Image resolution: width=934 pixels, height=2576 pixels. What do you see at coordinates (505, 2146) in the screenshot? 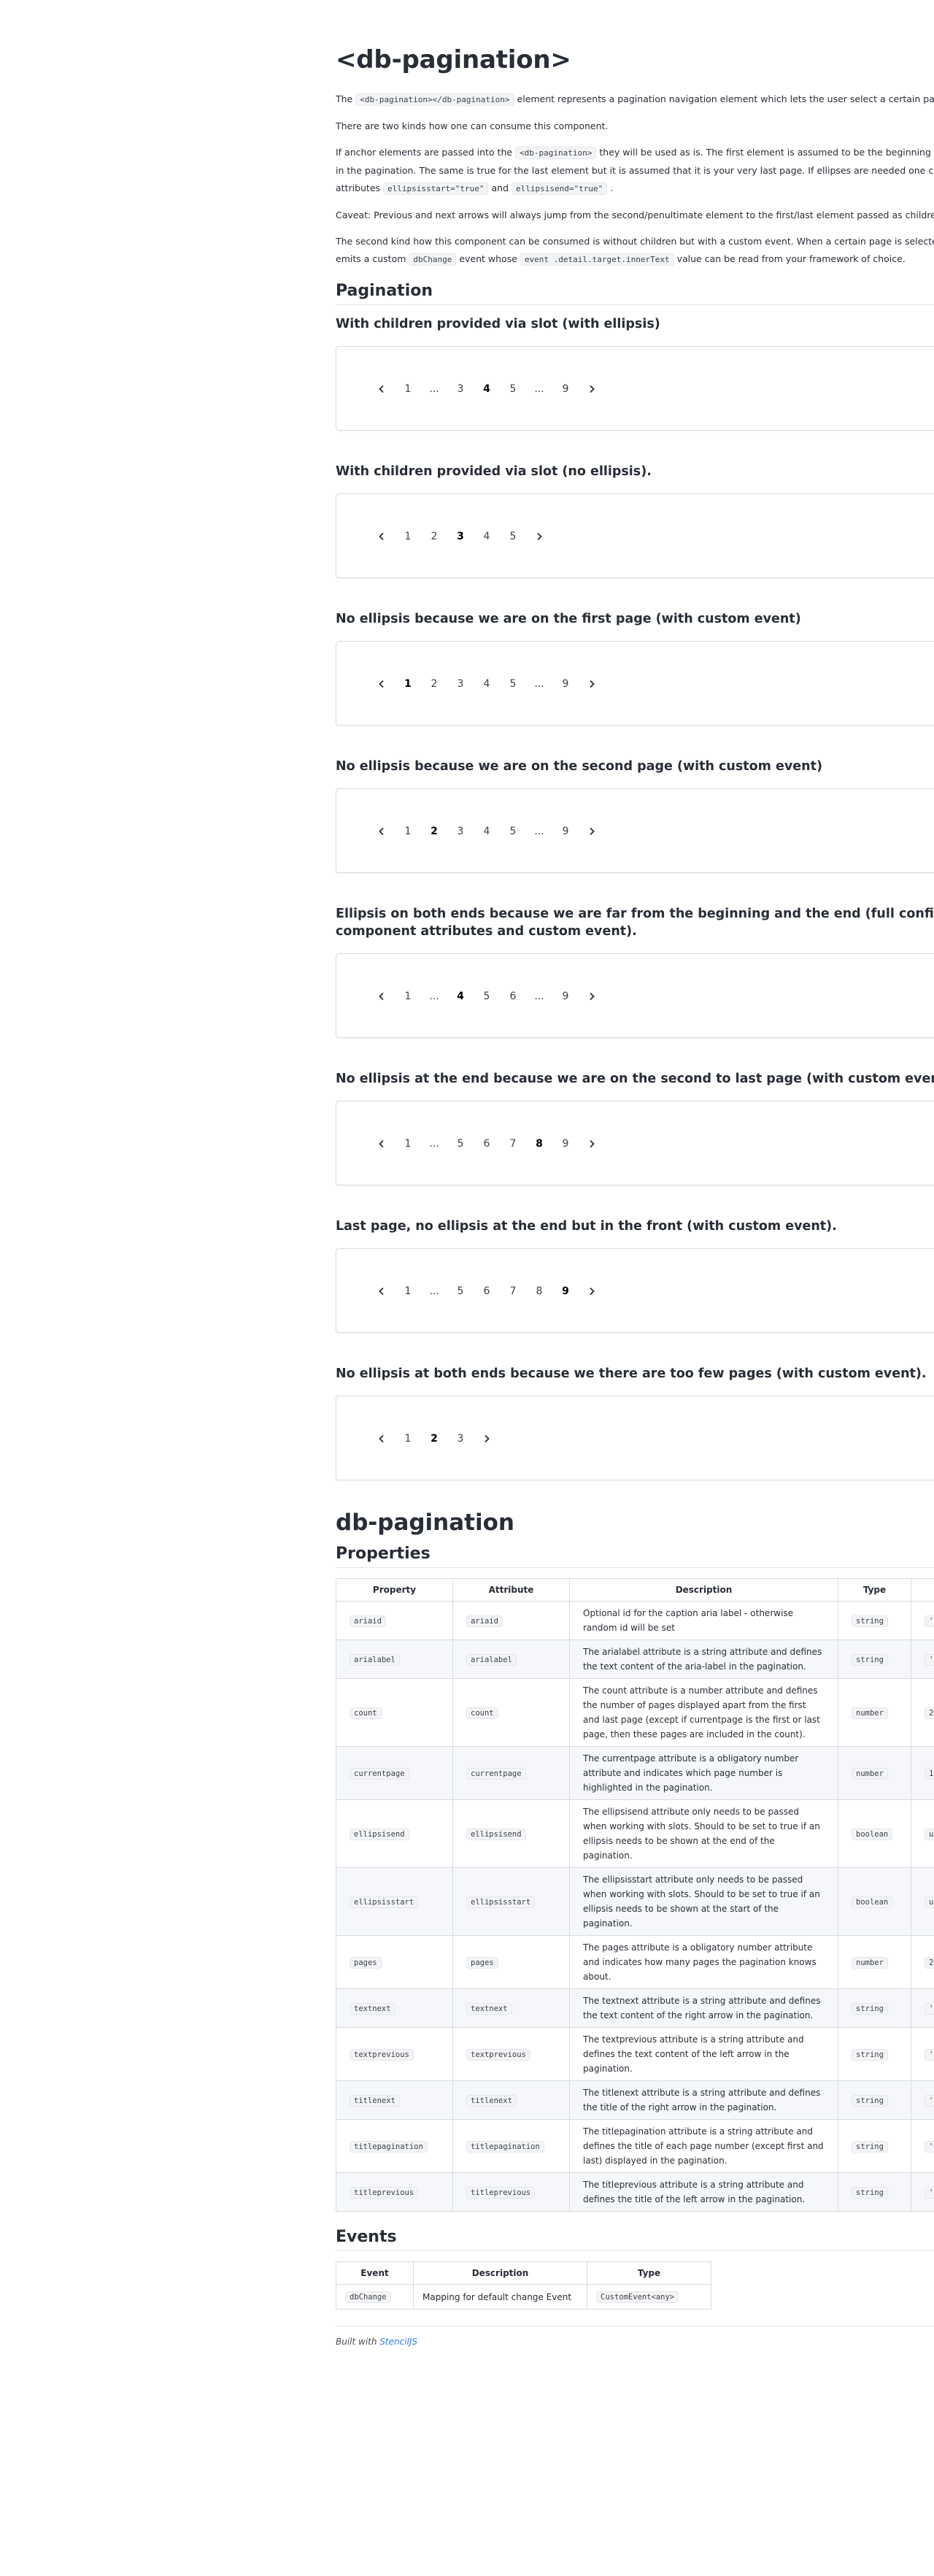
I see `cell-attribute: titlepagination` at bounding box center [505, 2146].